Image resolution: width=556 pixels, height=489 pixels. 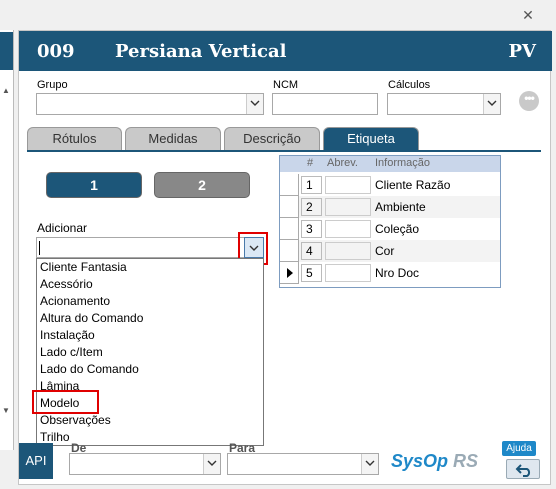 What do you see at coordinates (75, 301) in the screenshot?
I see `list-item: Acionamento` at bounding box center [75, 301].